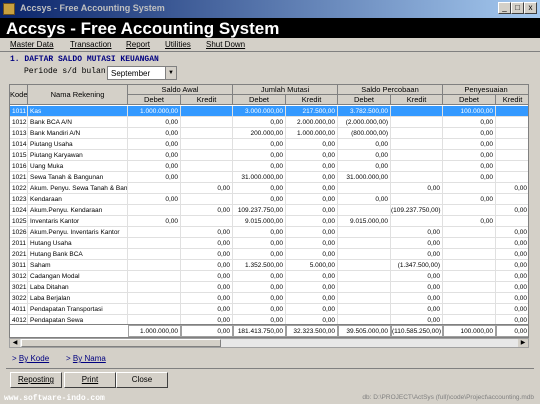 This screenshot has width=540, height=404. What do you see at coordinates (14, 358) in the screenshot?
I see `chevron-right-icon: >` at bounding box center [14, 358].